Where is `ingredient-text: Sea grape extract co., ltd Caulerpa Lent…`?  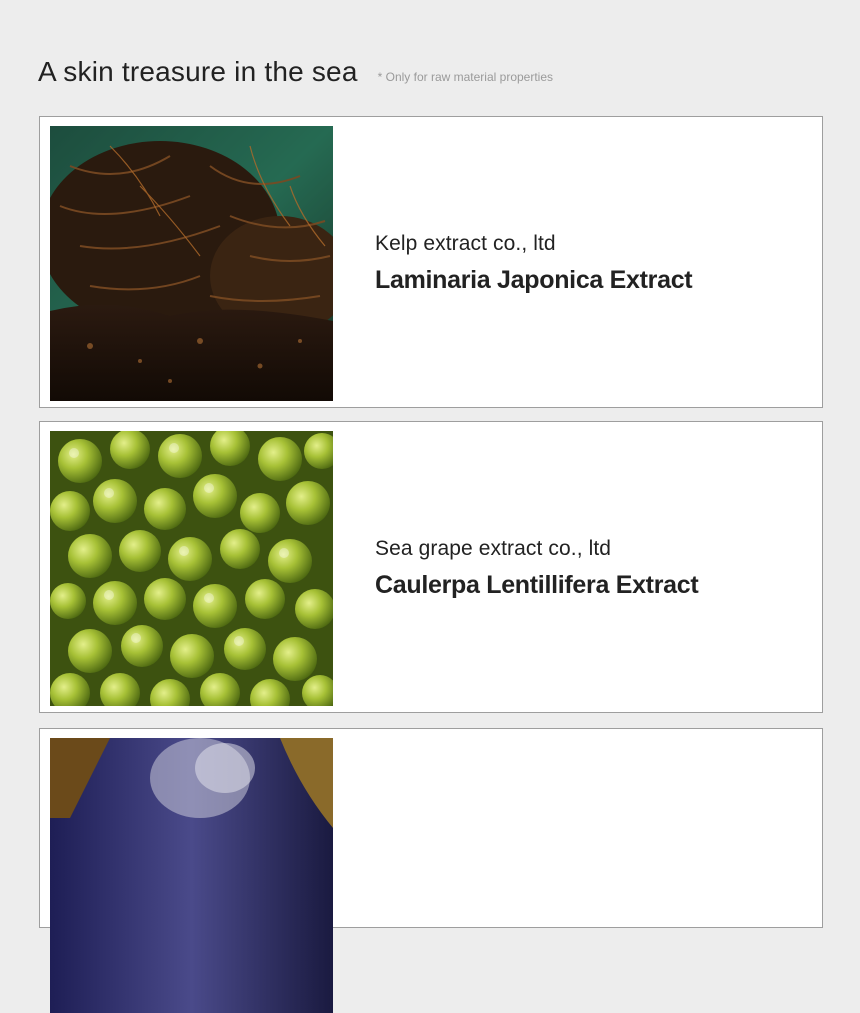 ingredient-text: Sea grape extract co., ltd Caulerpa Lent… is located at coordinates (537, 568).